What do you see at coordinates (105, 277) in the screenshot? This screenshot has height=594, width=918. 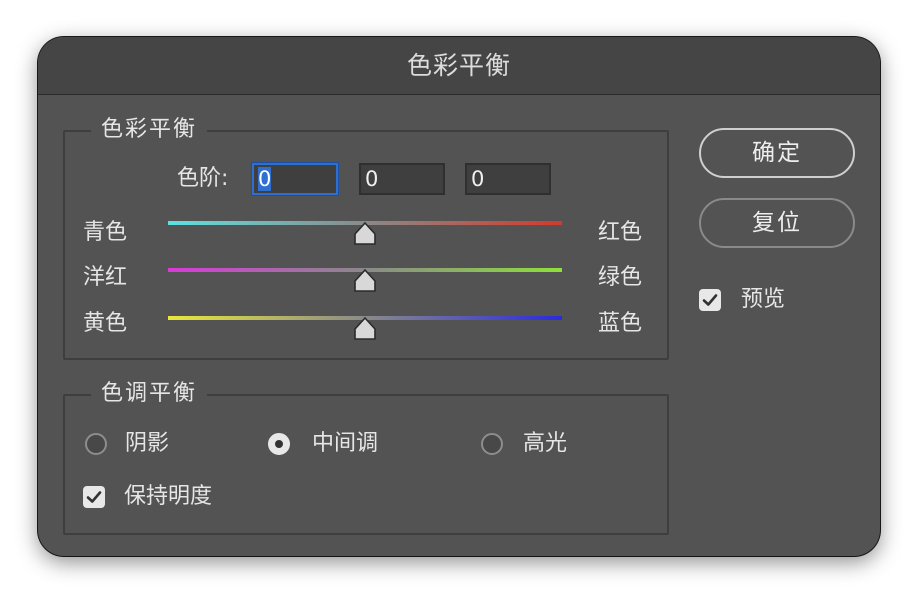 I see `slider-label-magenta: 洋红` at bounding box center [105, 277].